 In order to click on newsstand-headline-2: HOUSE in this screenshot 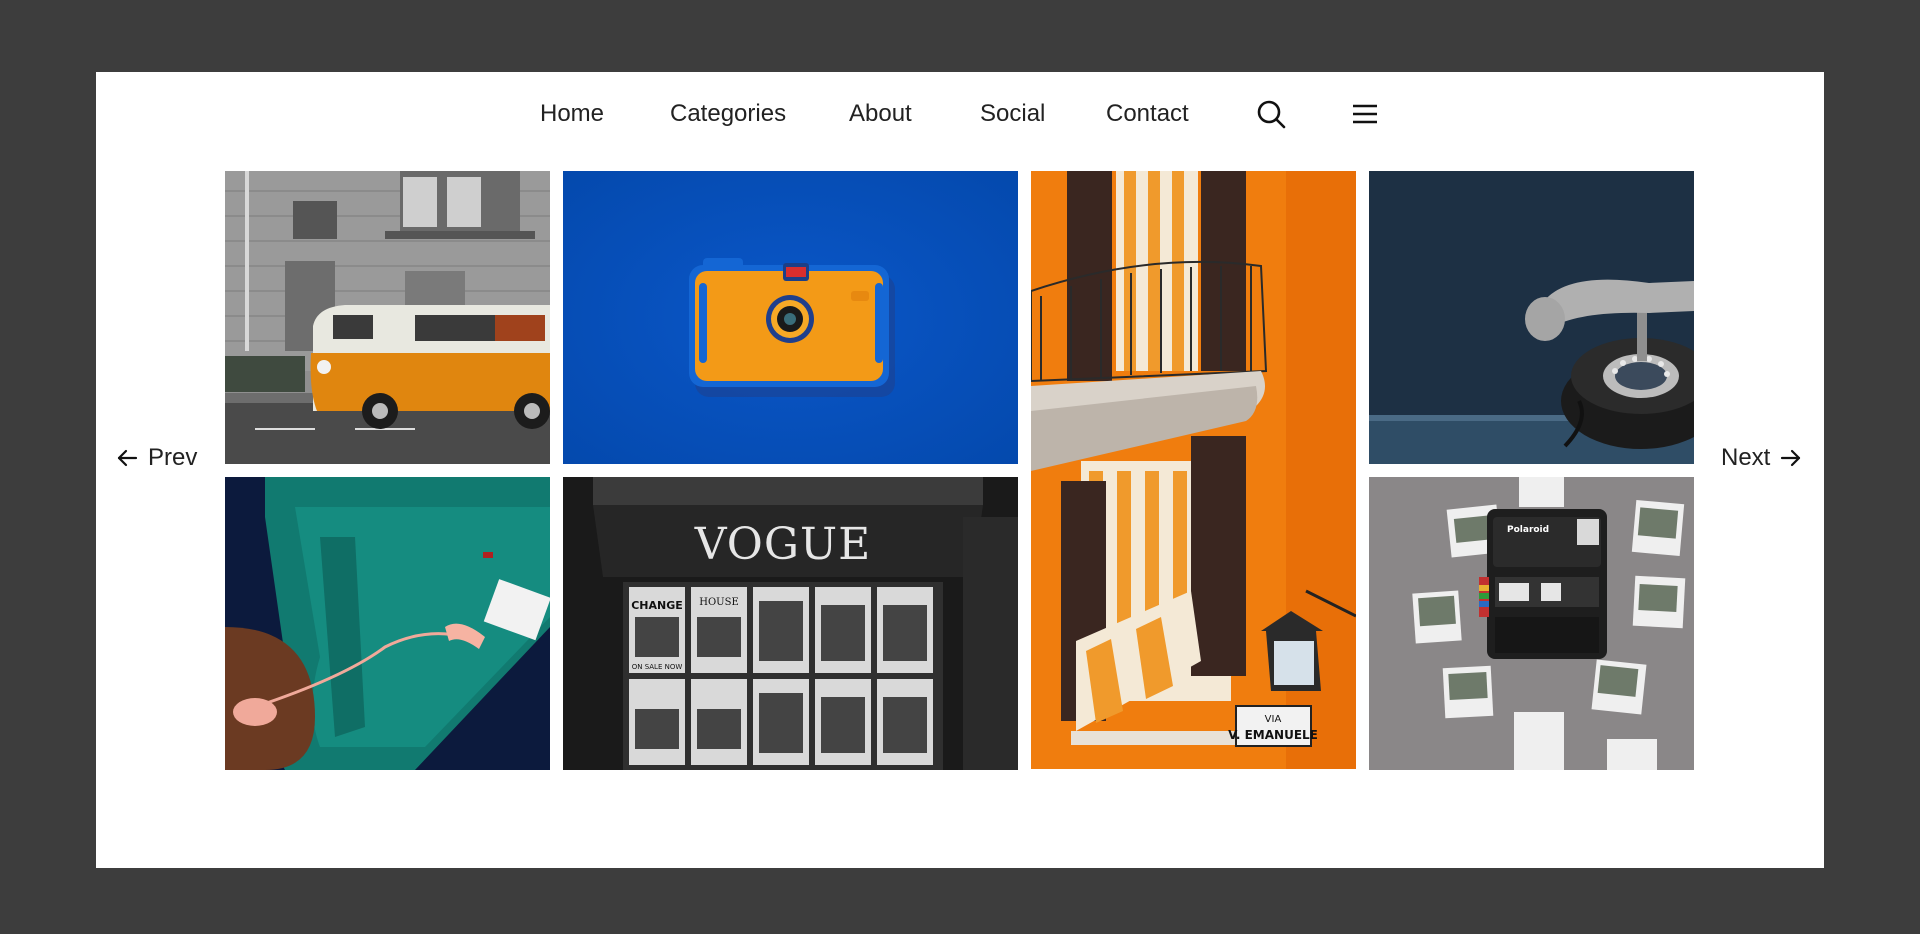, I will do `click(719, 602)`.